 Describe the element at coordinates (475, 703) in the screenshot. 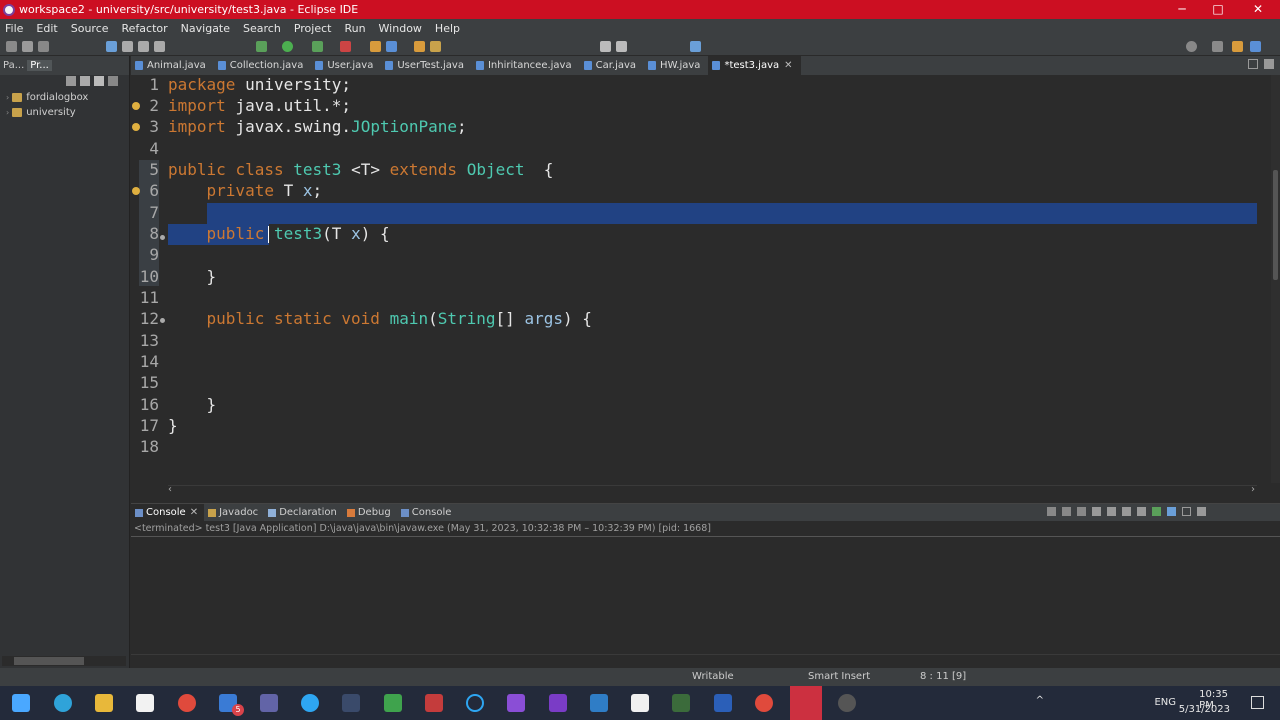

I see `circle-app-icon` at that location.